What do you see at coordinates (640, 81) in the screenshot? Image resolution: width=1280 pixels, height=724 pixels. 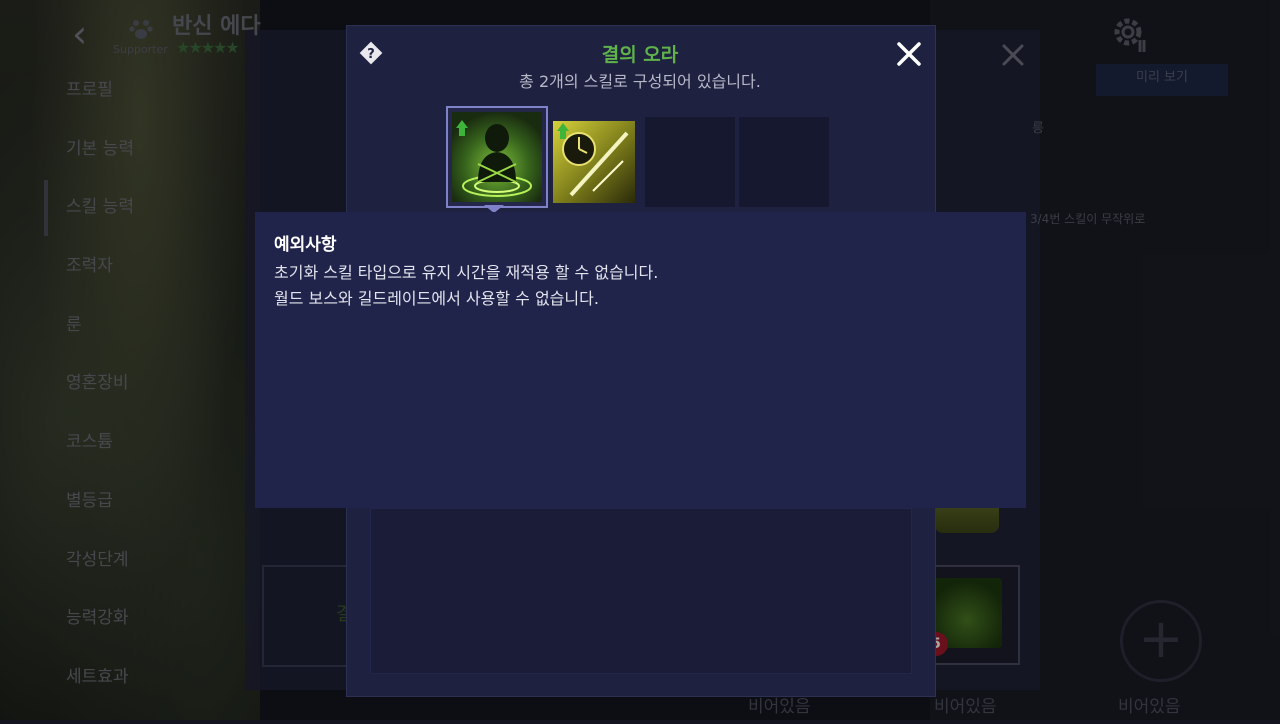 I see `modal-subtitle: 총 2개의 스킬로 구성되어 있습니다.` at bounding box center [640, 81].